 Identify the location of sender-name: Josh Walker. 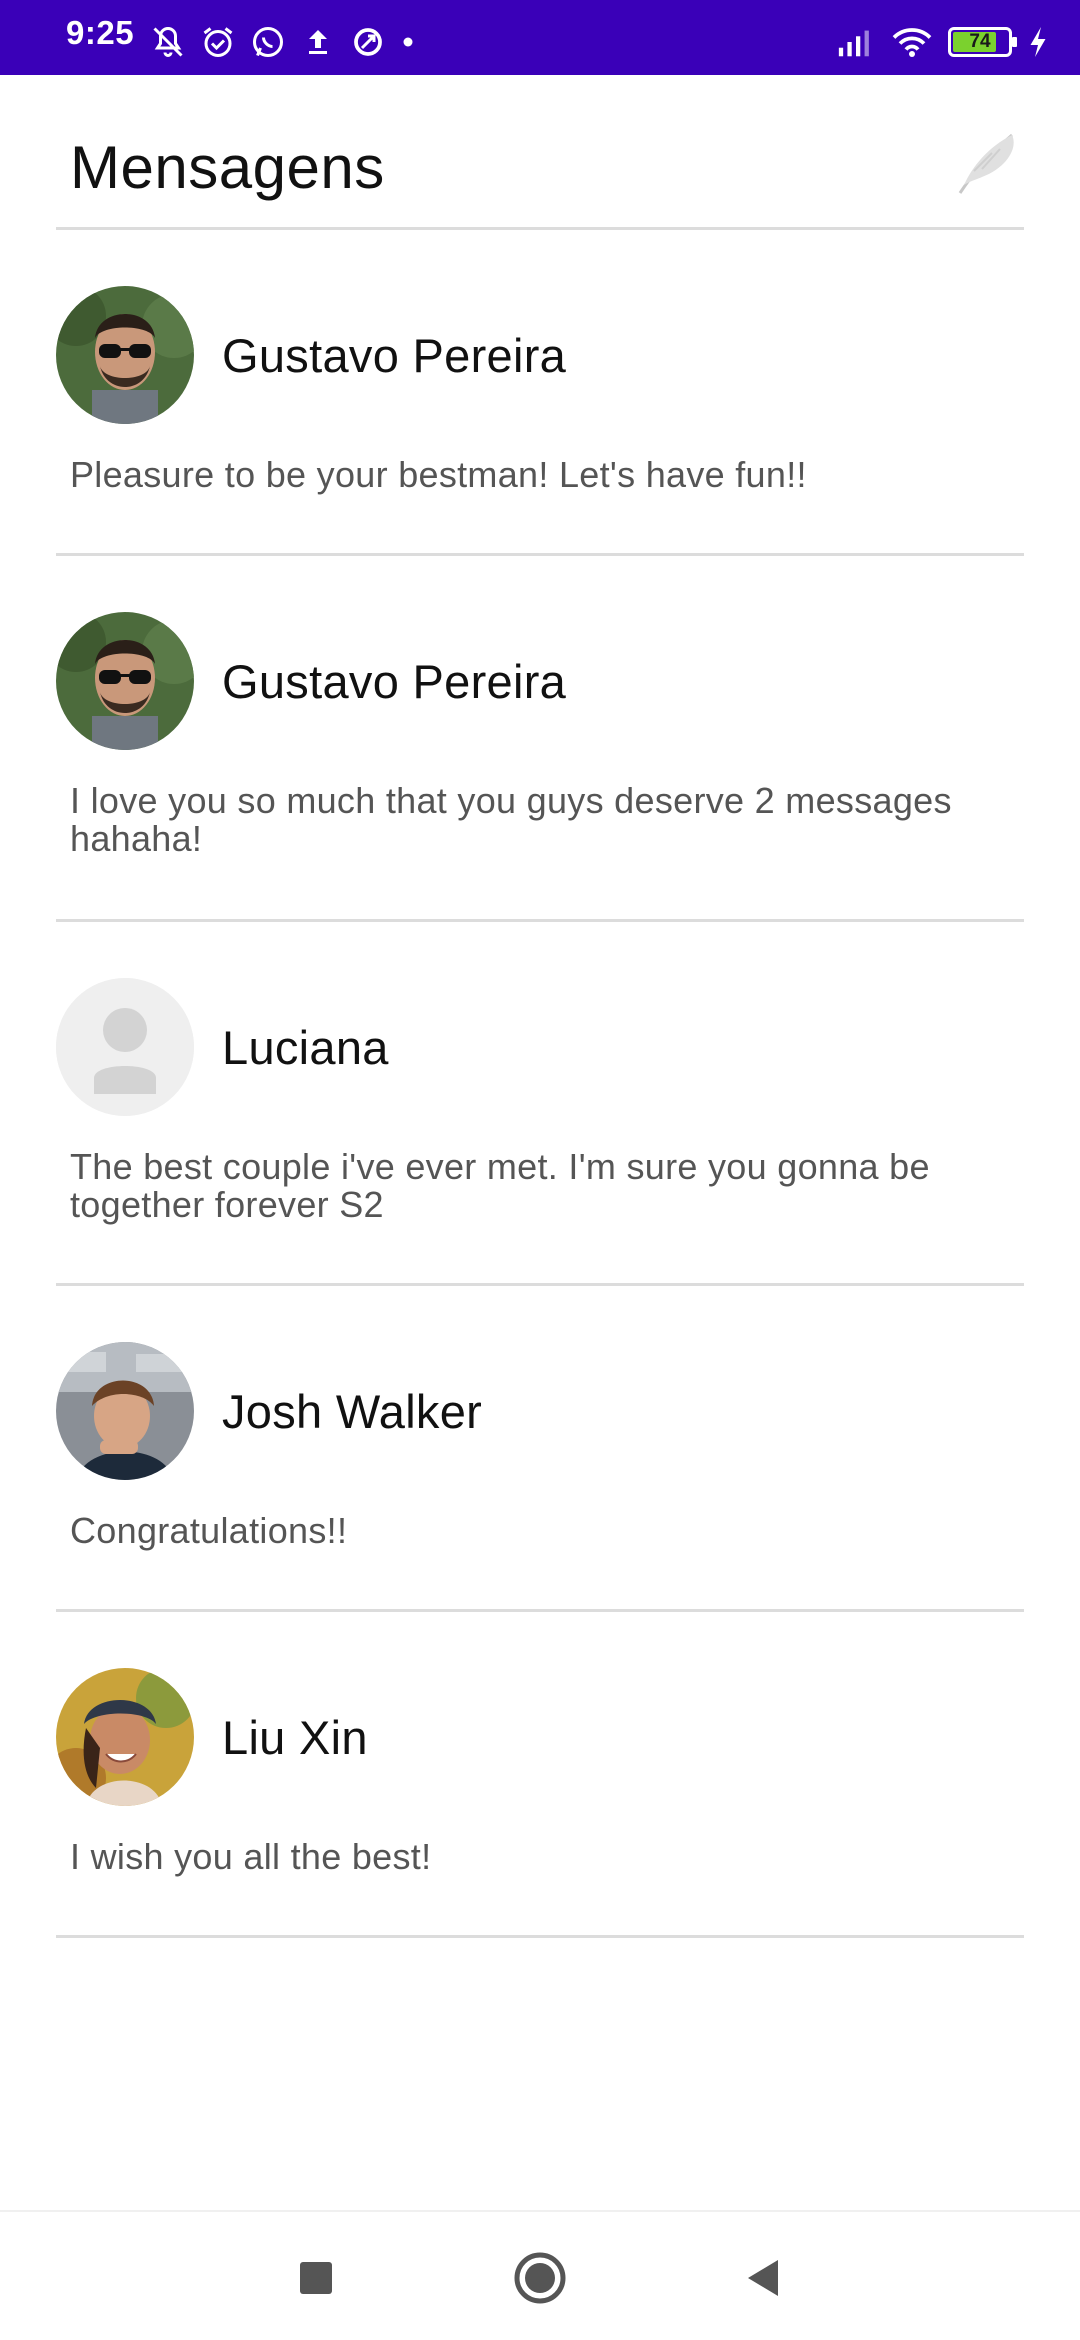
(352, 1411).